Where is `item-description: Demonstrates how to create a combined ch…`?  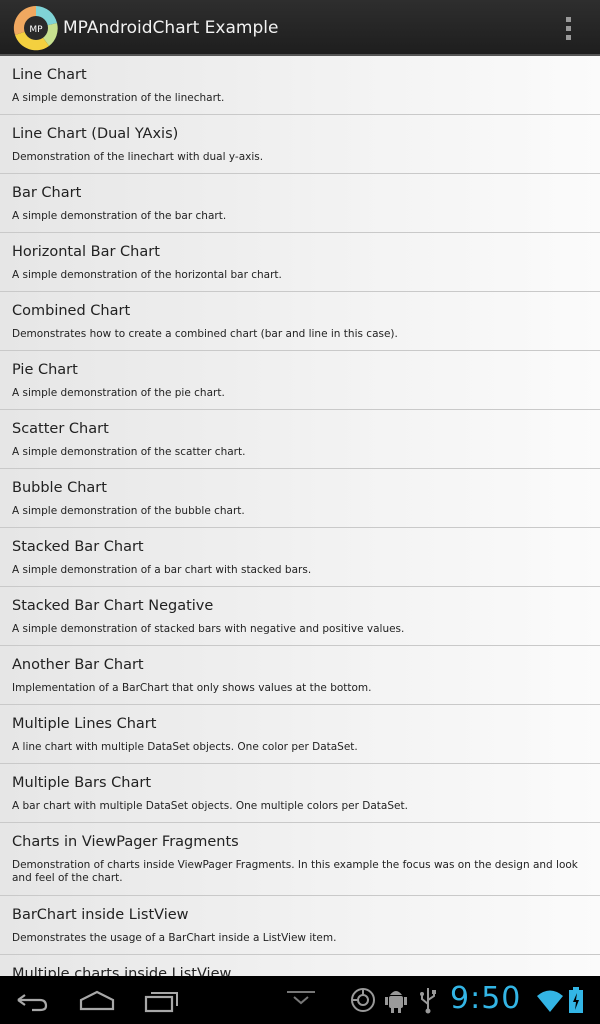
item-description: Demonstrates how to create a combined ch… is located at coordinates (205, 334).